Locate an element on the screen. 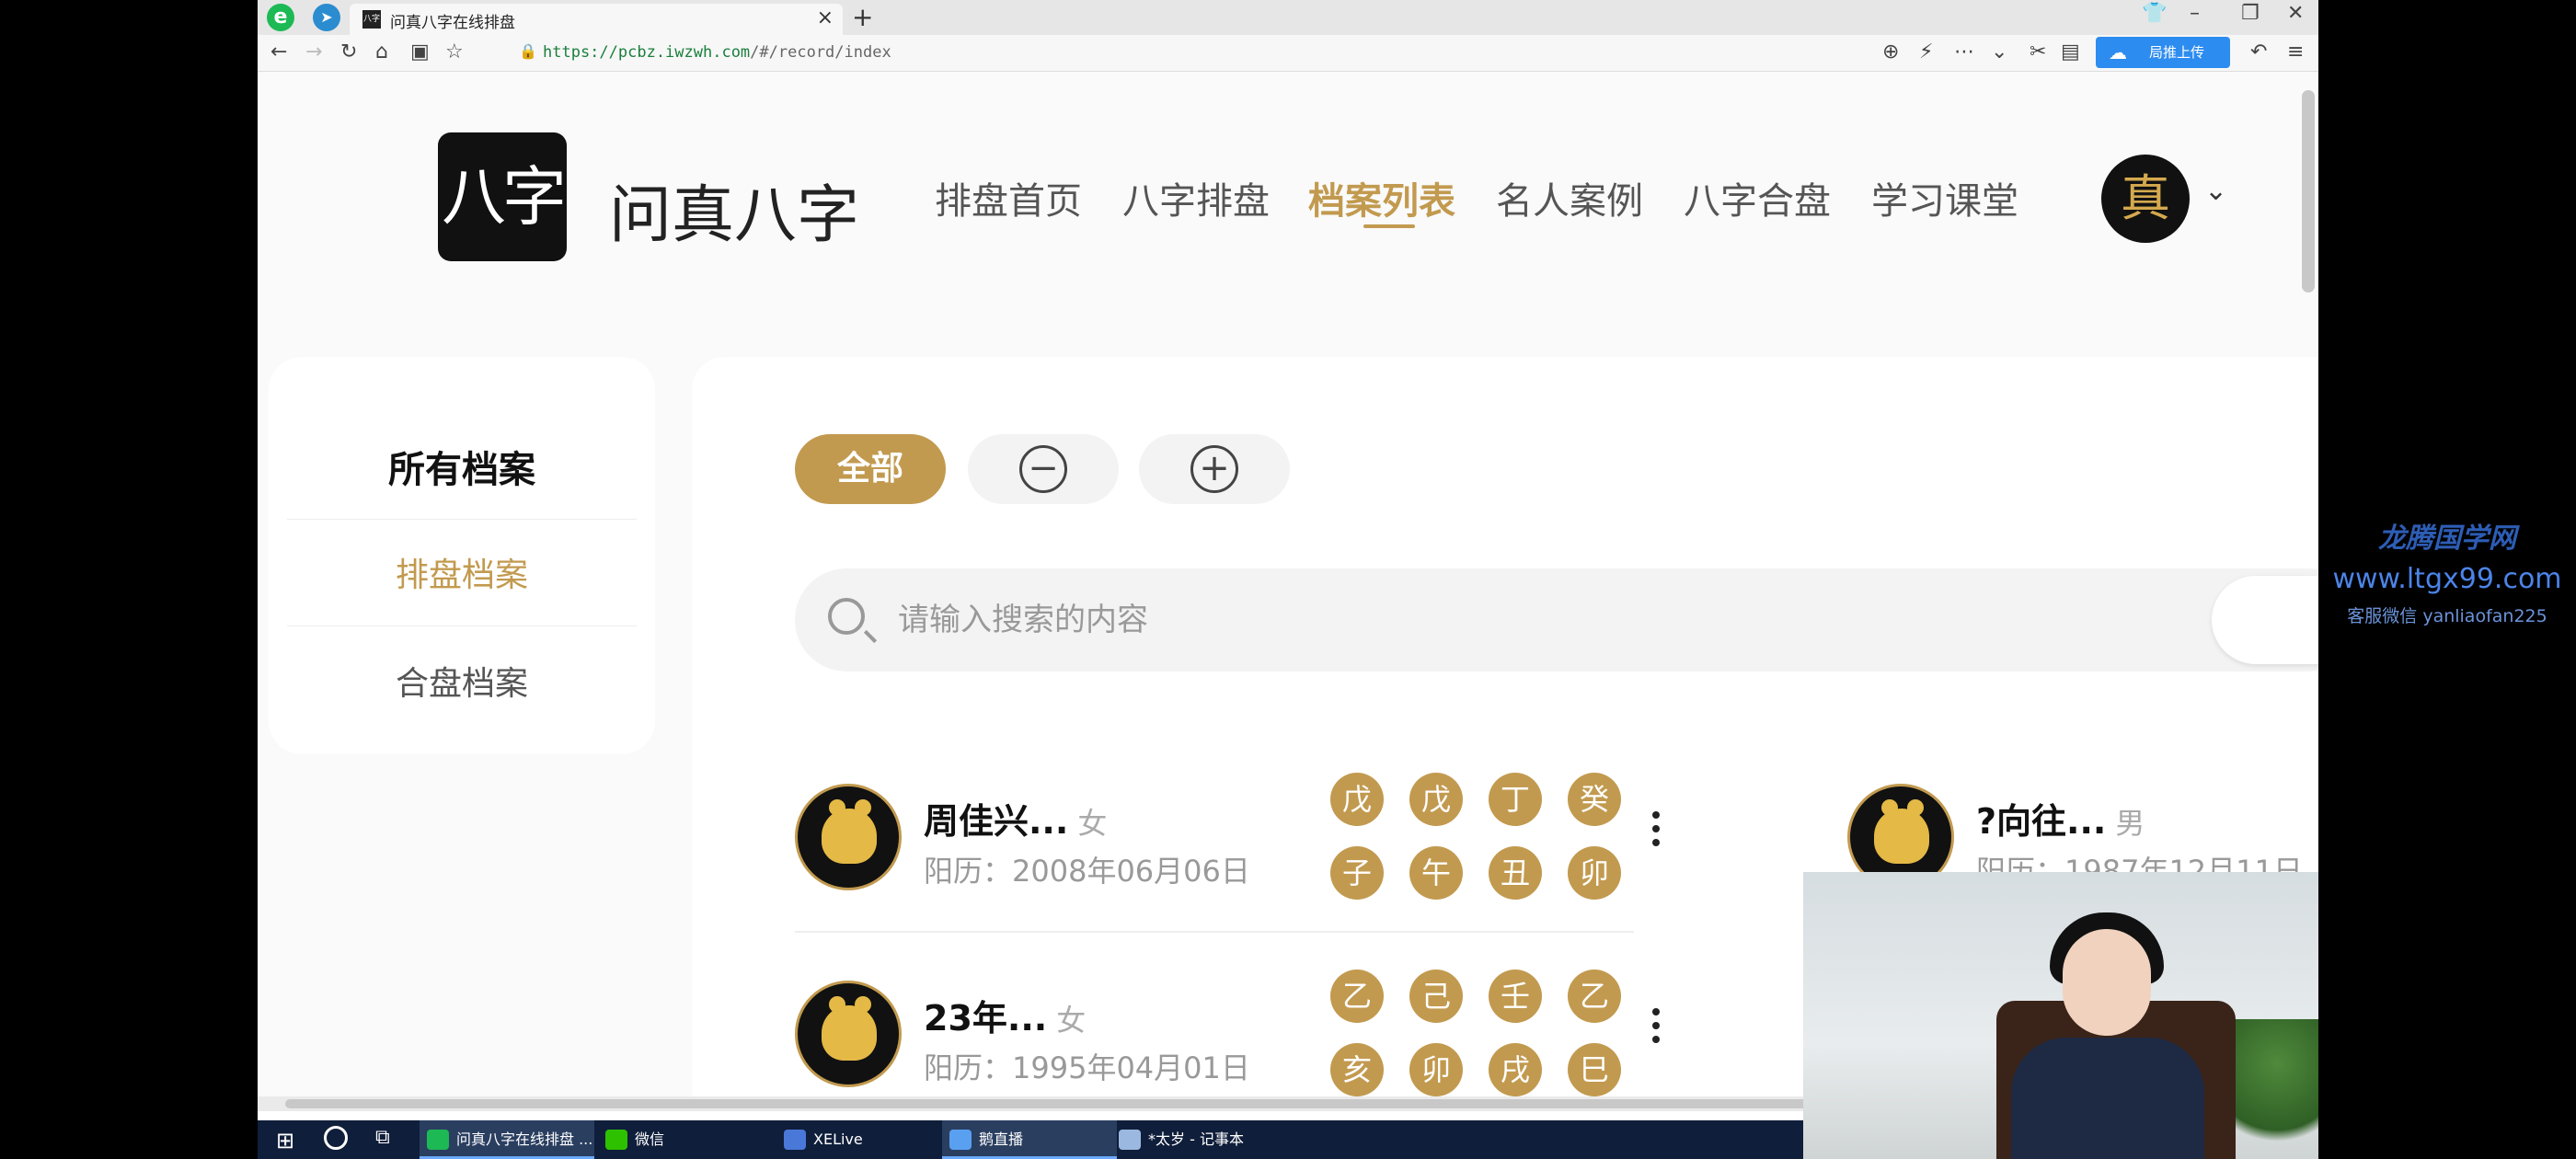 The width and height of the screenshot is (2576, 1159). browser-app-icon is located at coordinates (438, 1140).